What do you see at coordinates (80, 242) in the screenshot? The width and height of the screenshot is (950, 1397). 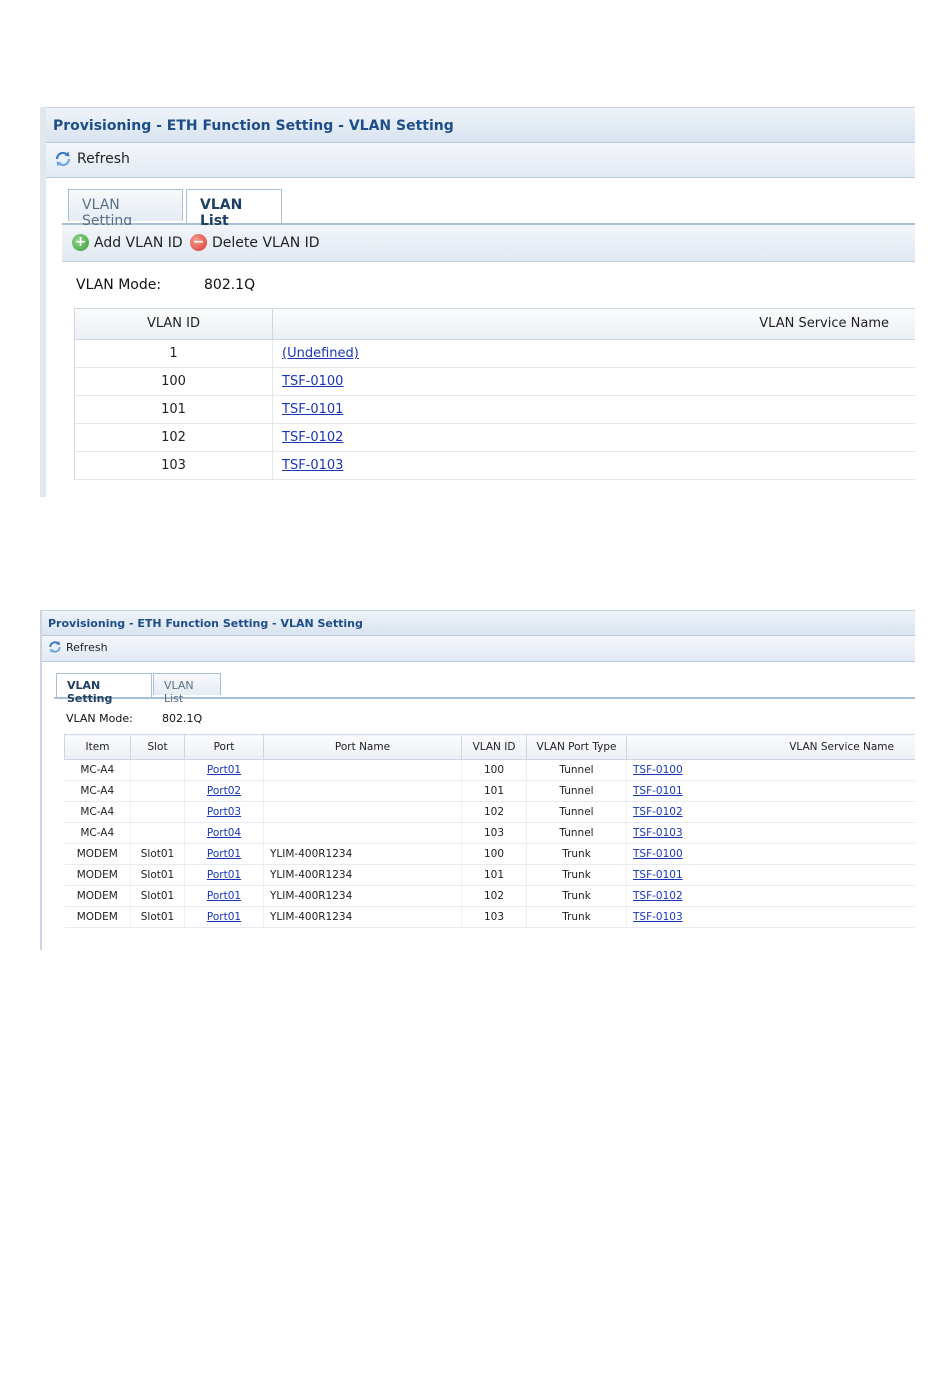 I see `add-circle-icon: +` at bounding box center [80, 242].